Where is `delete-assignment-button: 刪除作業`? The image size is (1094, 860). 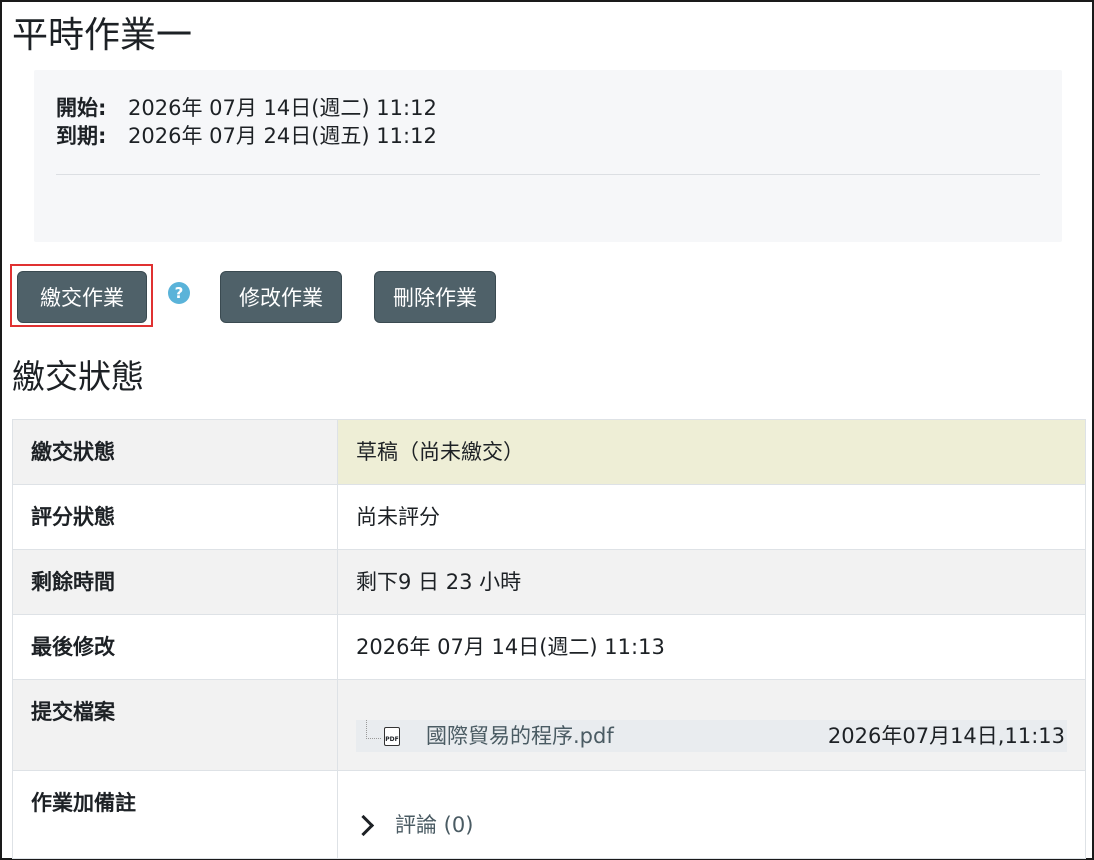
delete-assignment-button: 刪除作業 is located at coordinates (435, 297).